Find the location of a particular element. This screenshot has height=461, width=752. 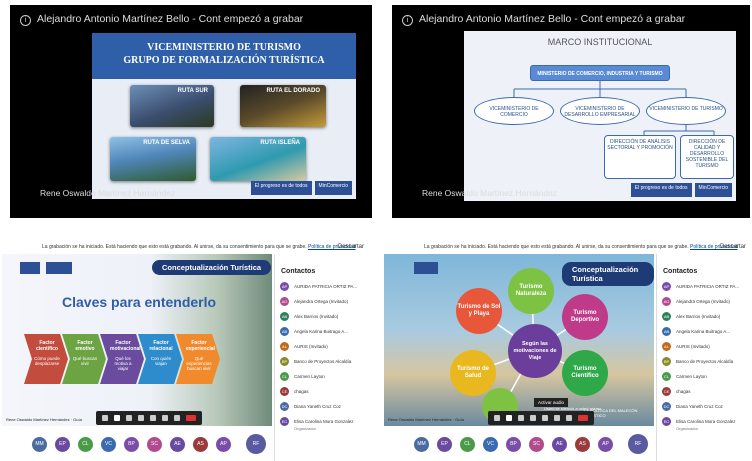

logo-mincomercio: MinComercio is located at coordinates (713, 190).